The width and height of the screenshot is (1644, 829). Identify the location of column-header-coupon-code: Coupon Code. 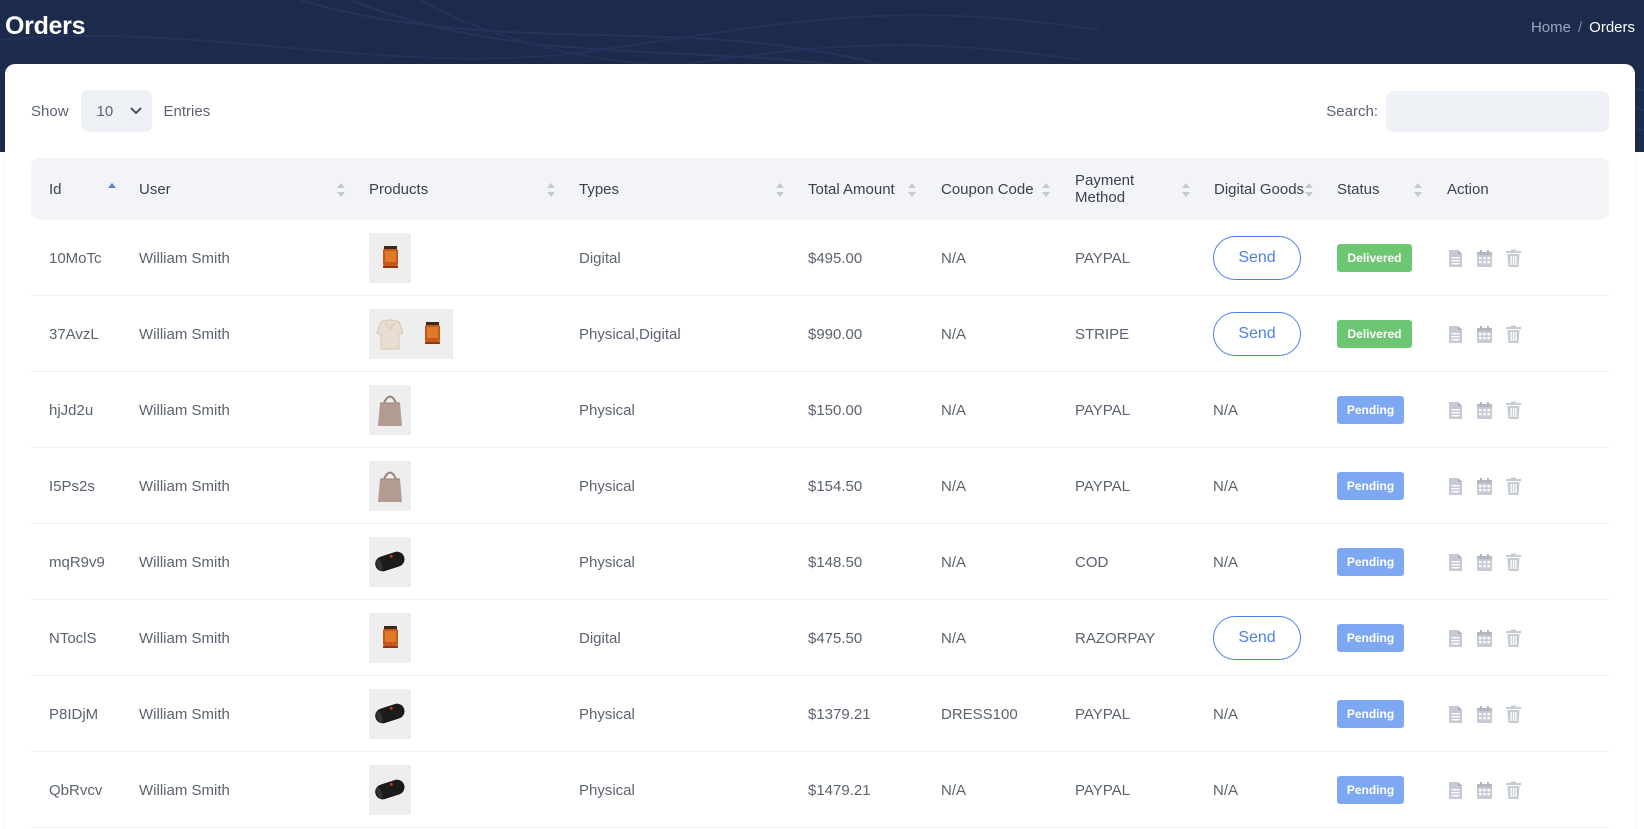
(987, 189).